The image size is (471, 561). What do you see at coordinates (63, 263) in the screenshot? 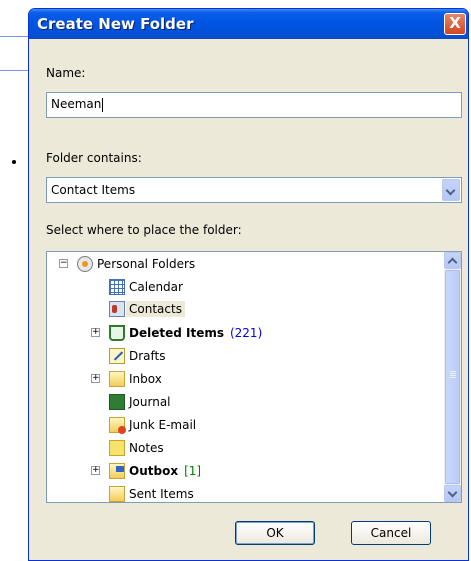
I see `collapse-icon: −` at bounding box center [63, 263].